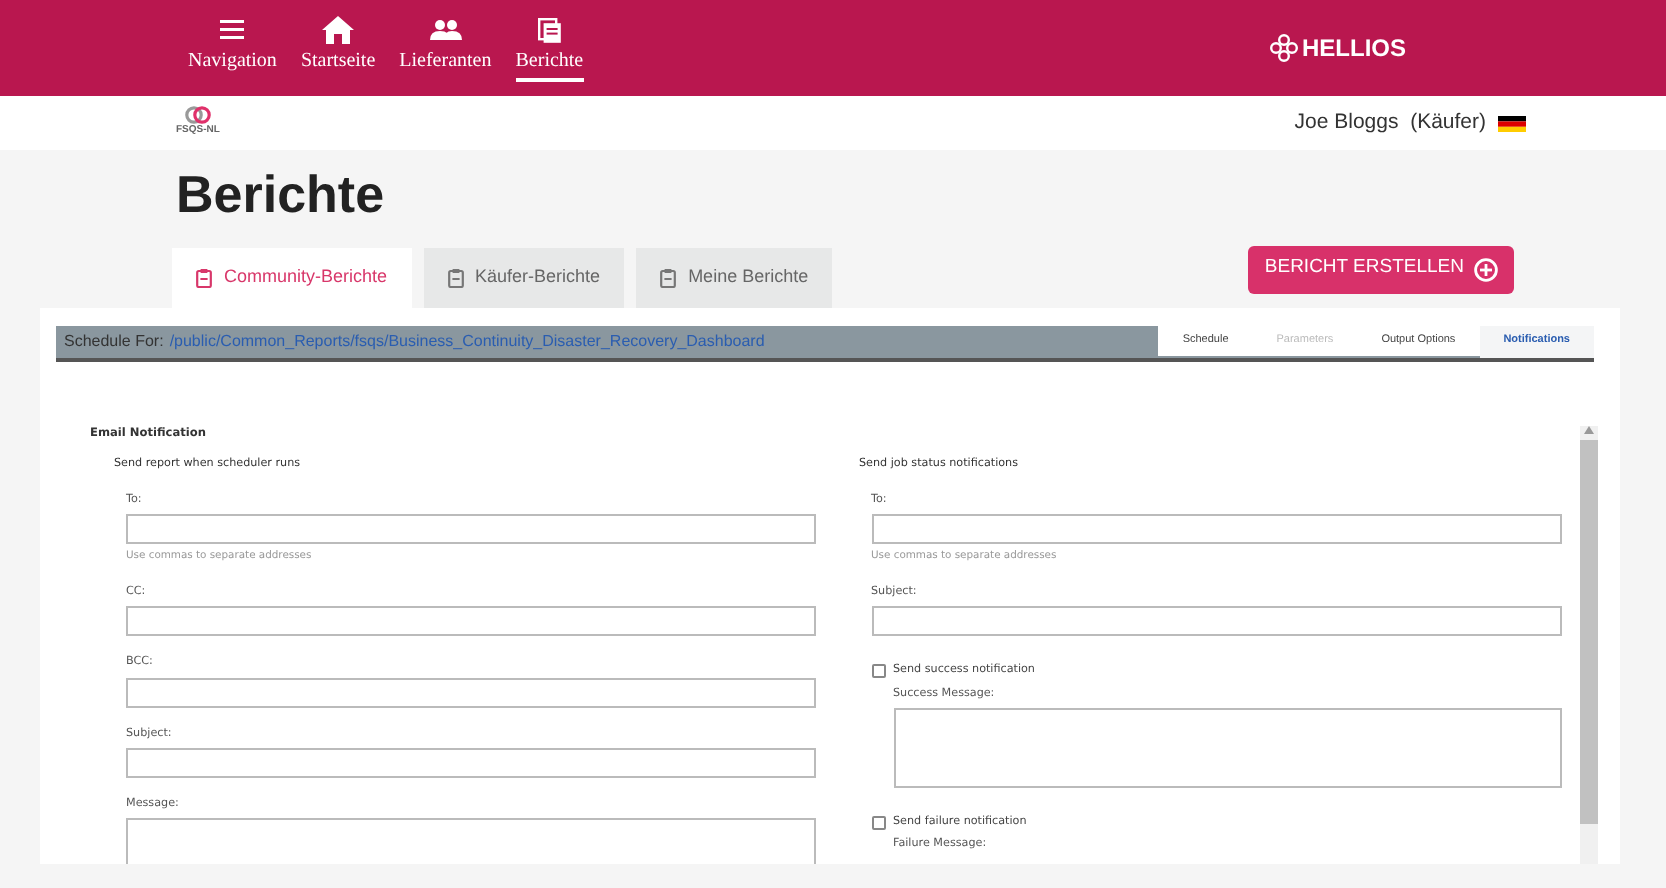 This screenshot has height=888, width=1666. I want to click on user-name: Joe Bloggs (Käufer), so click(1390, 122).